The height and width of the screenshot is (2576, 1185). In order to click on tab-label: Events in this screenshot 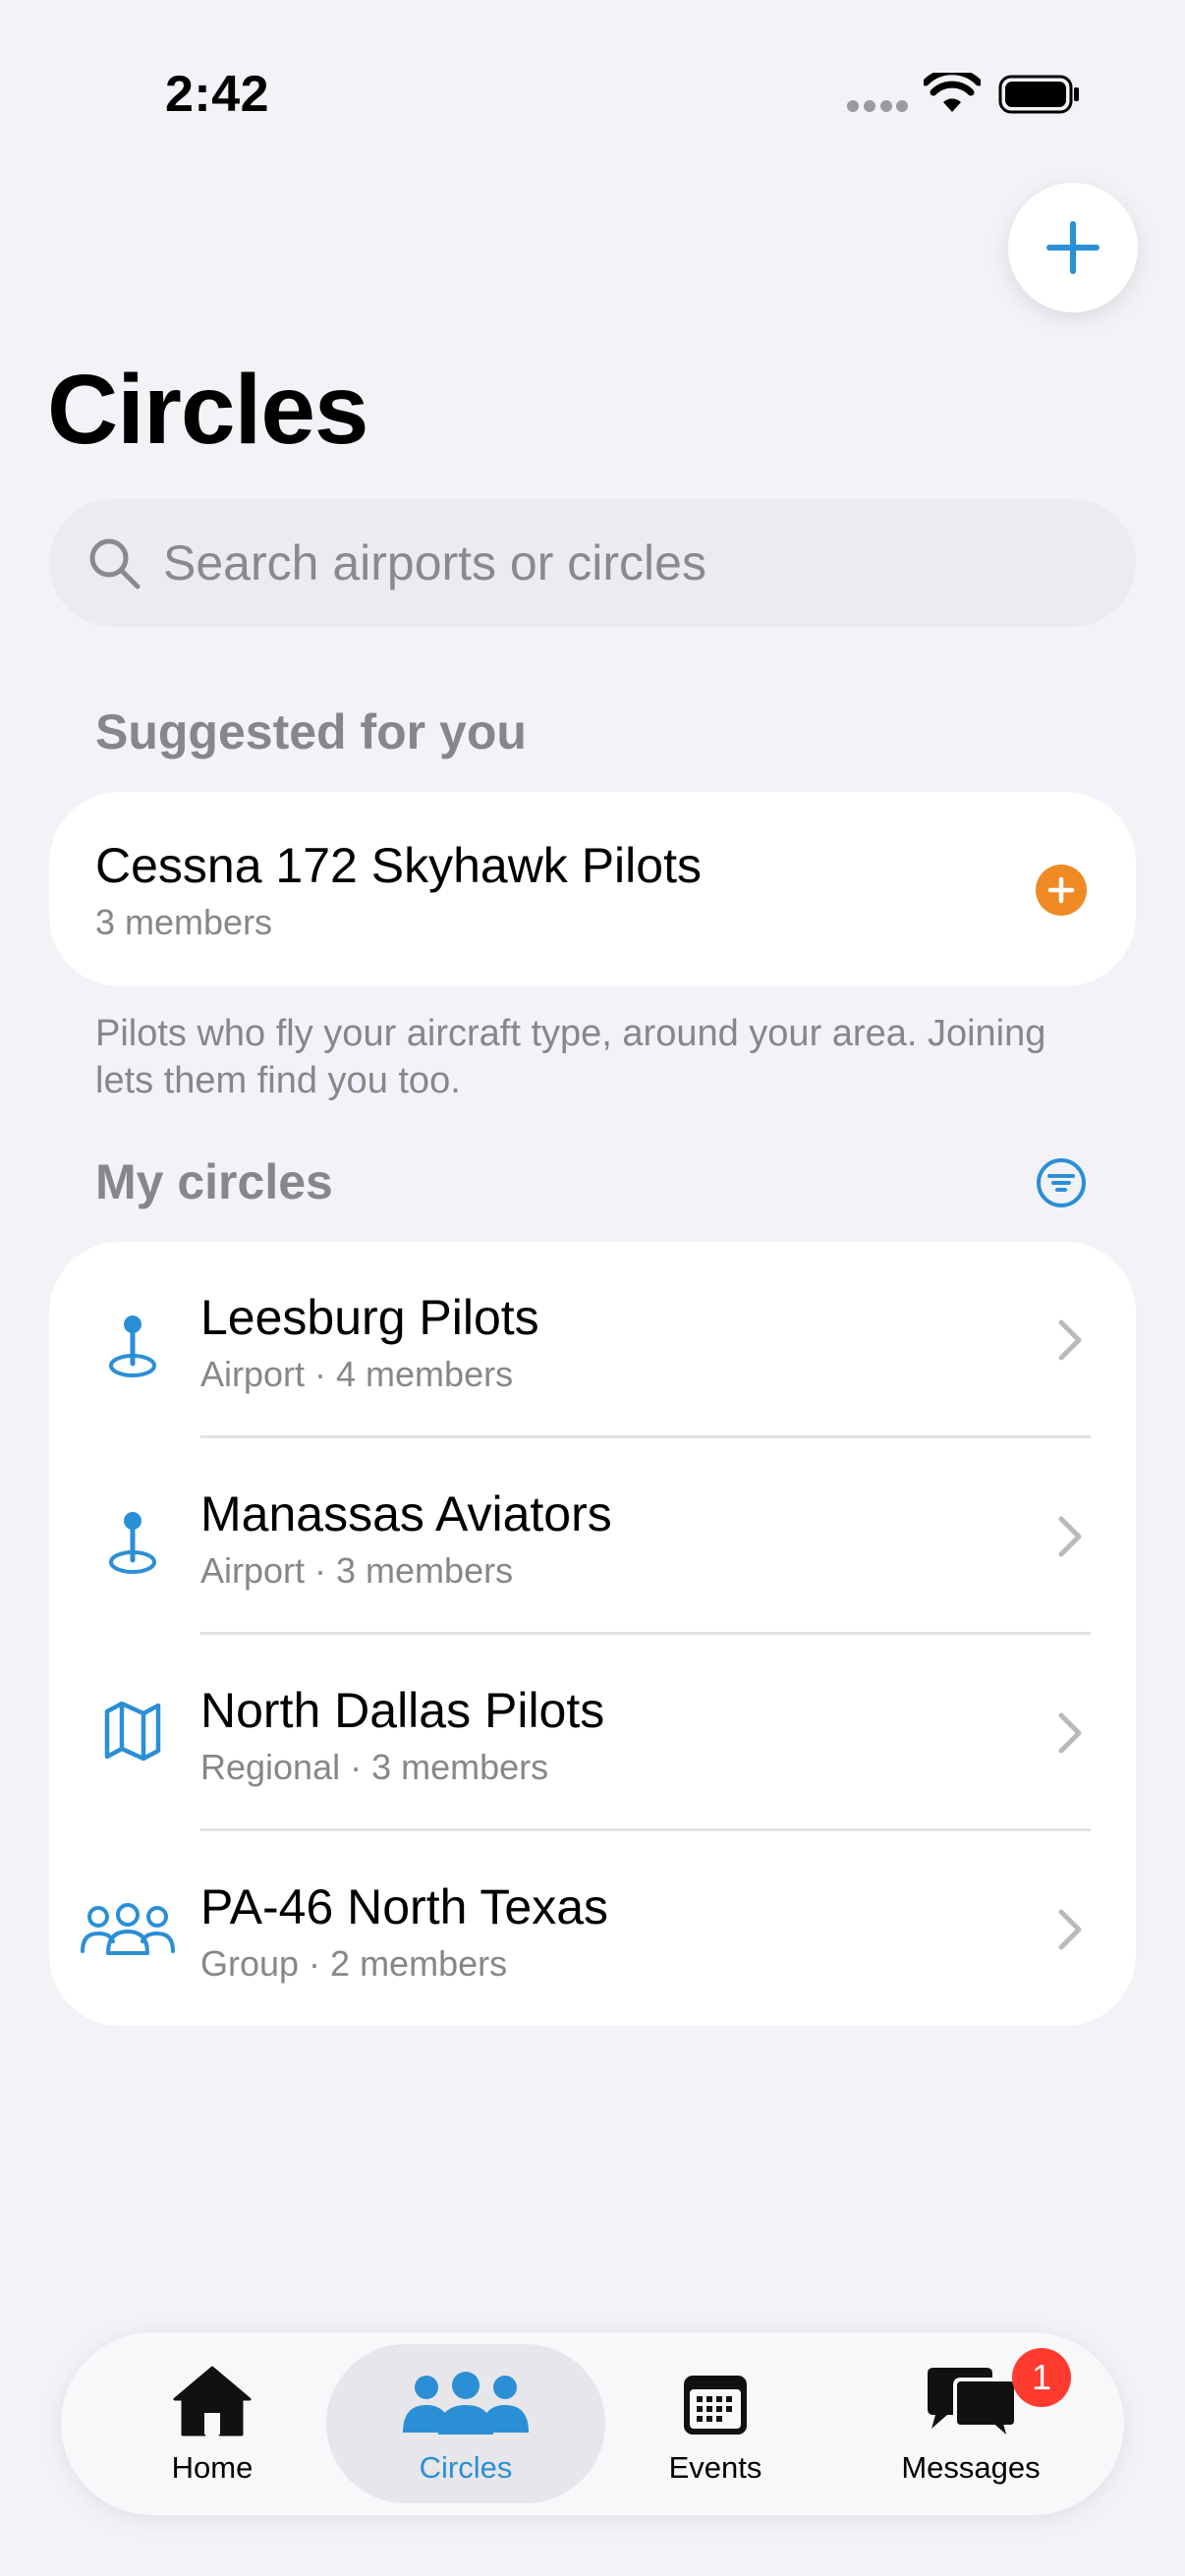, I will do `click(715, 2467)`.